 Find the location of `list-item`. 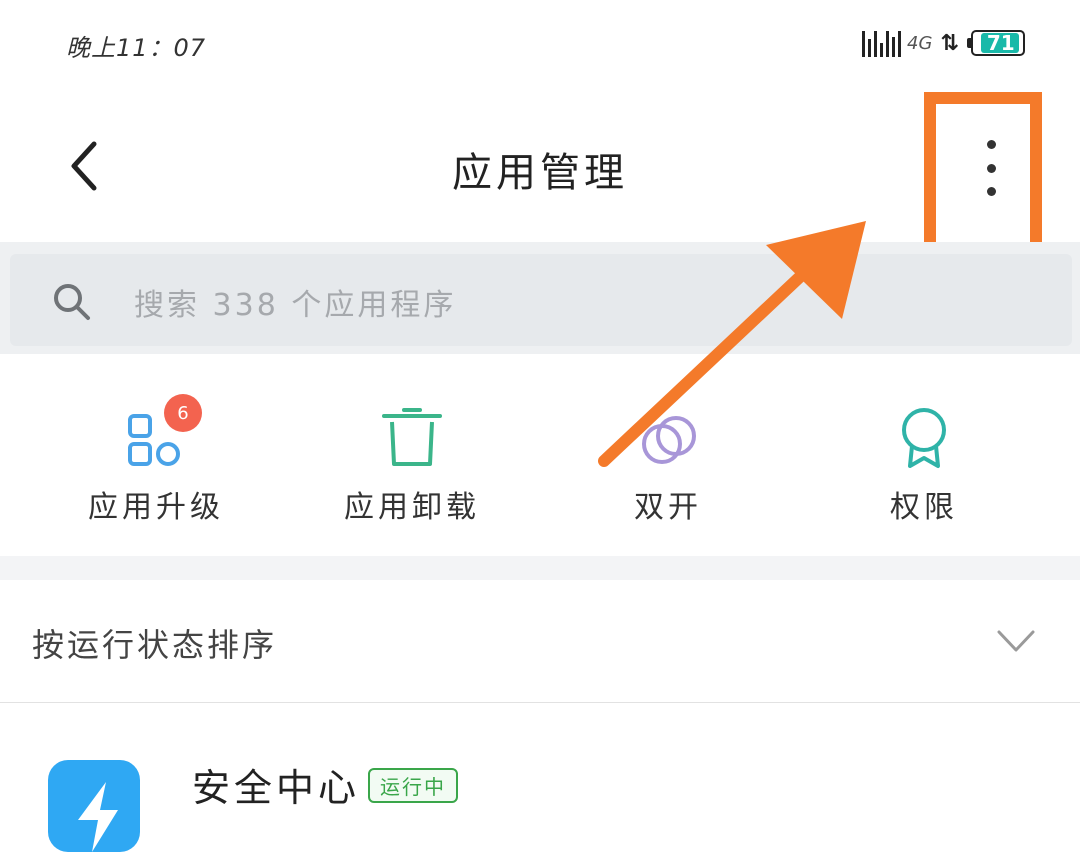

list-item is located at coordinates (540, 758).